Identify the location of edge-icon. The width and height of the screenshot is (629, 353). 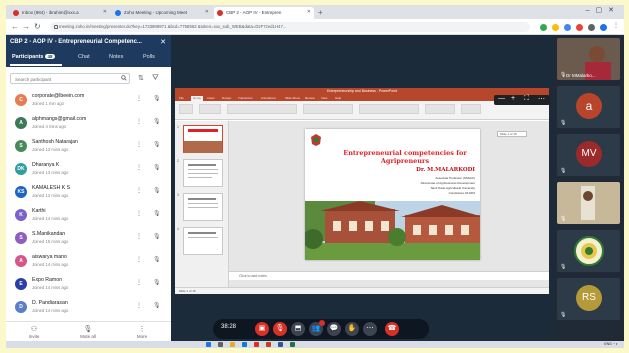
(244, 344).